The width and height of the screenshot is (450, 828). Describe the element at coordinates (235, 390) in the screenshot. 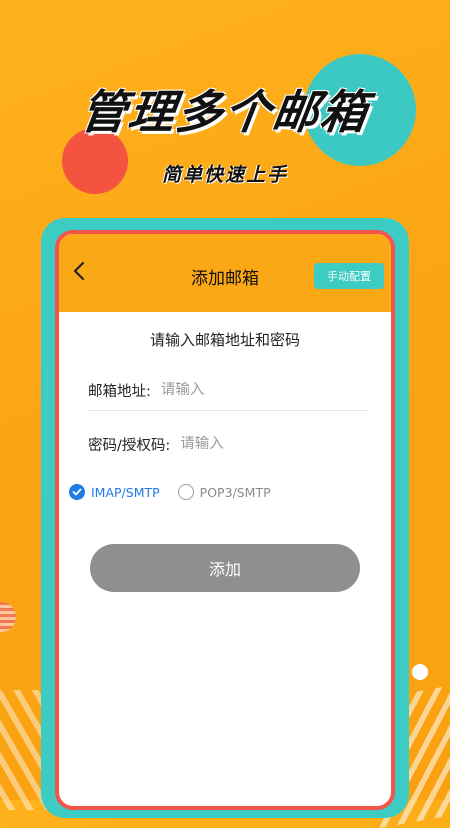

I see `email-input` at that location.